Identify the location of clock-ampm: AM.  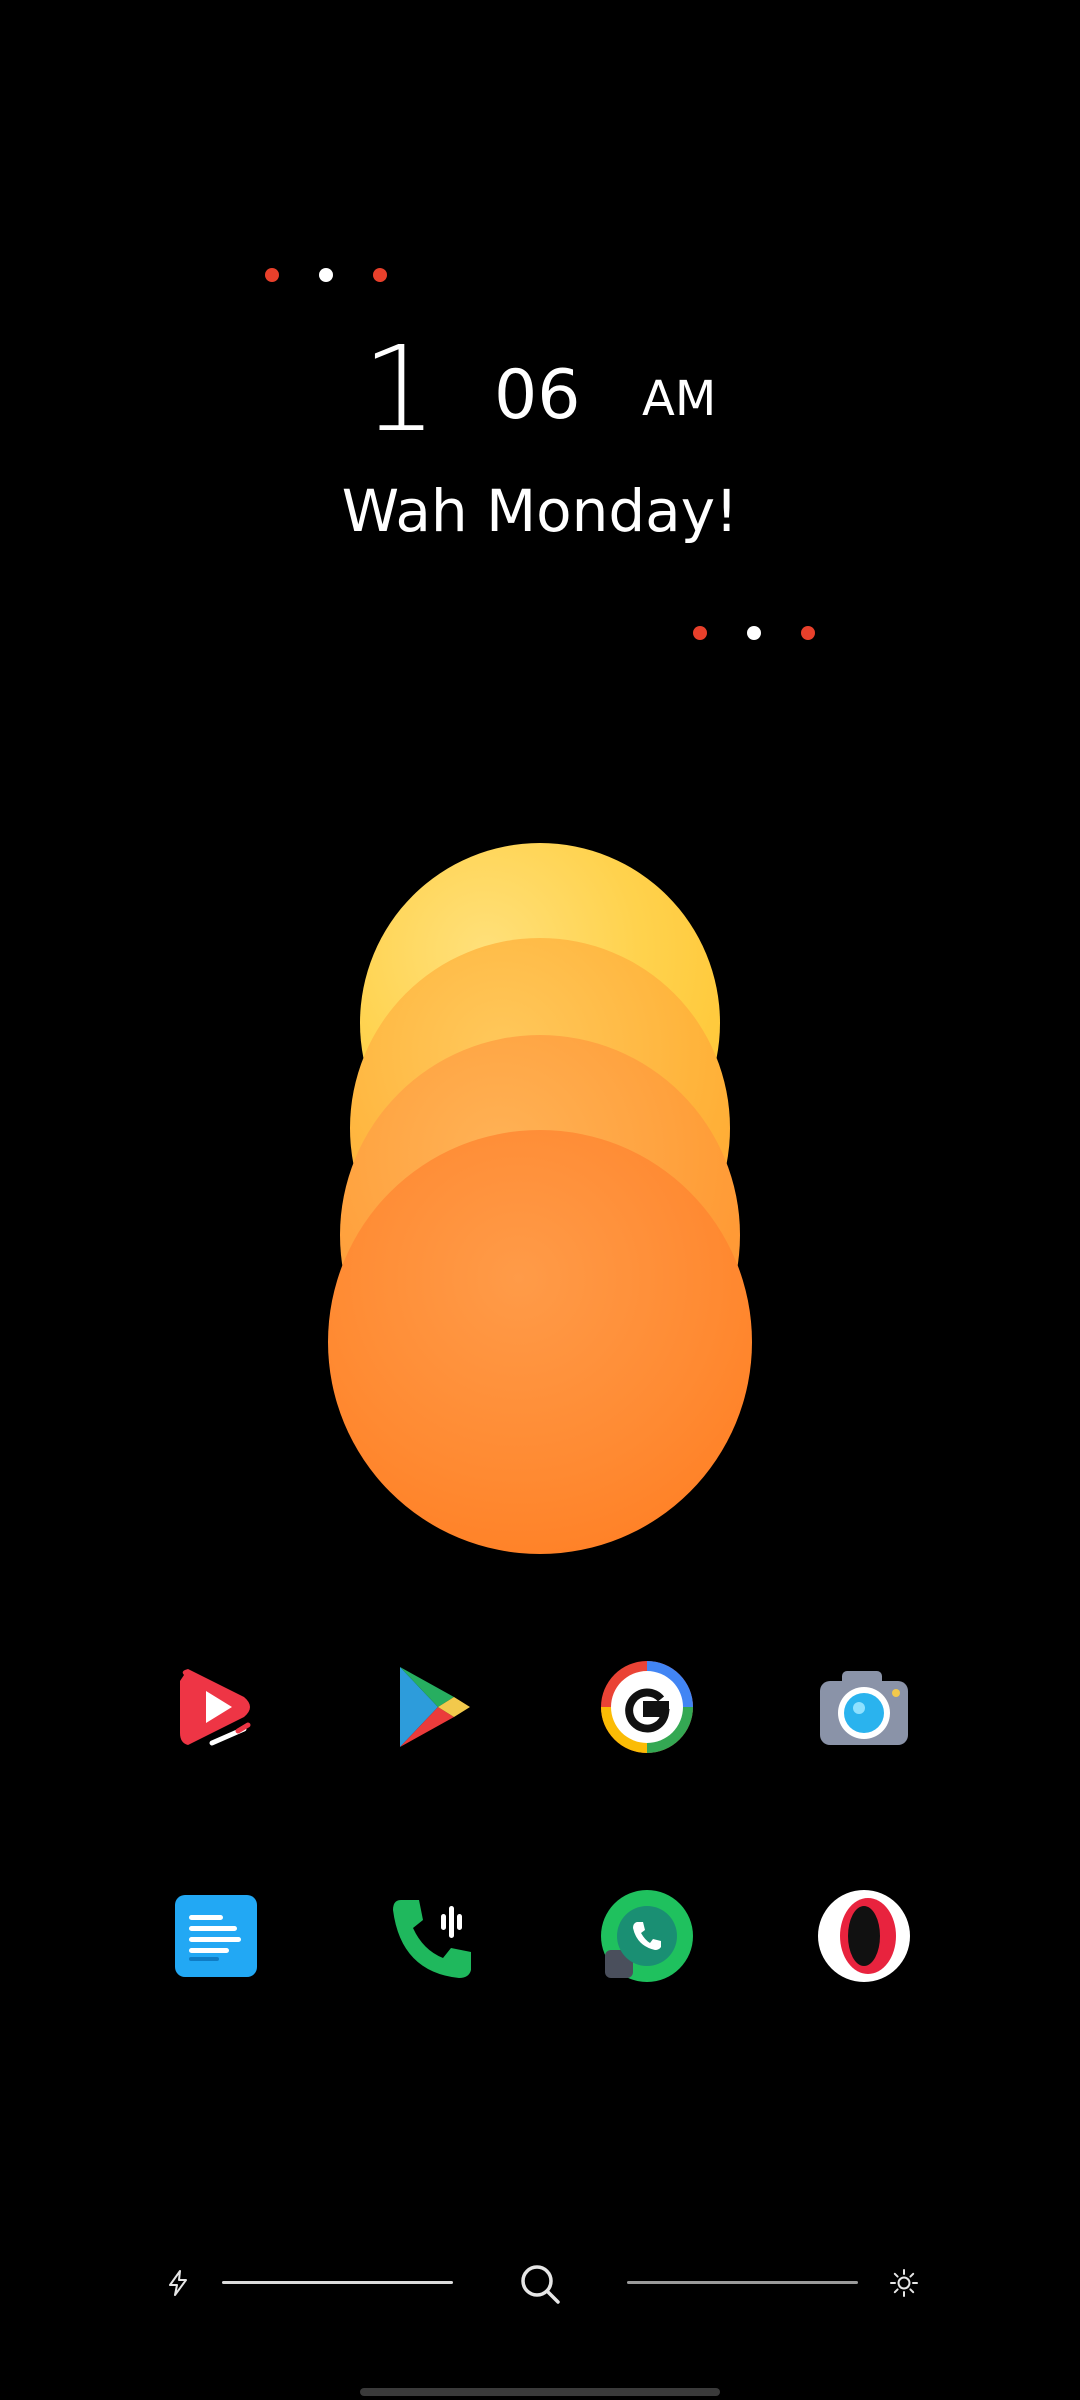
(679, 399).